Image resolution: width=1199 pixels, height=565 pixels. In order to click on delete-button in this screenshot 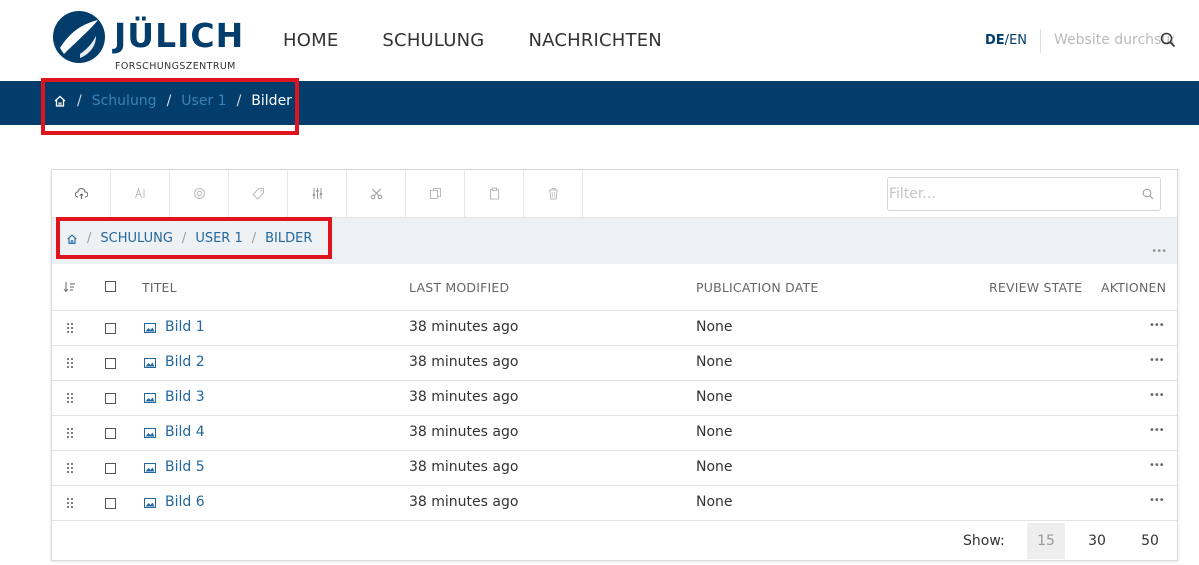, I will do `click(553, 193)`.